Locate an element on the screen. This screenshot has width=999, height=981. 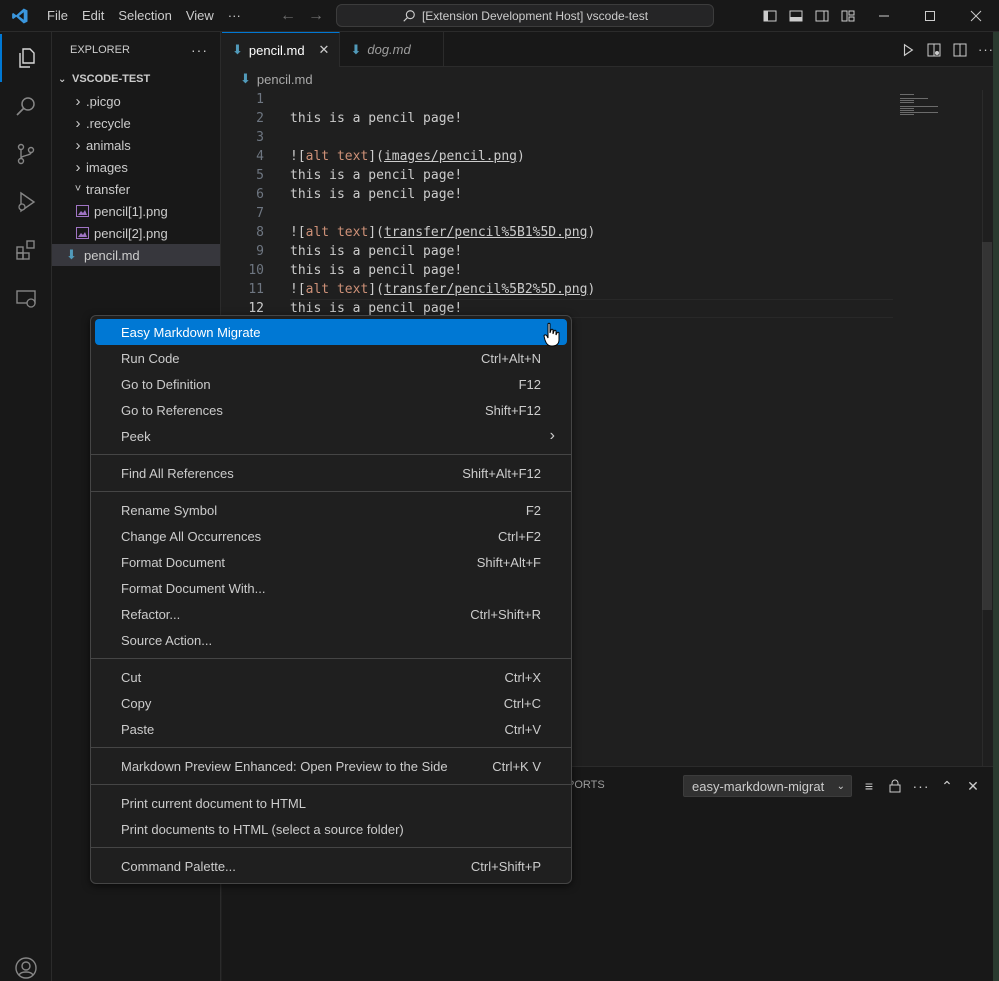
menu-item: View is located at coordinates (200, 16).